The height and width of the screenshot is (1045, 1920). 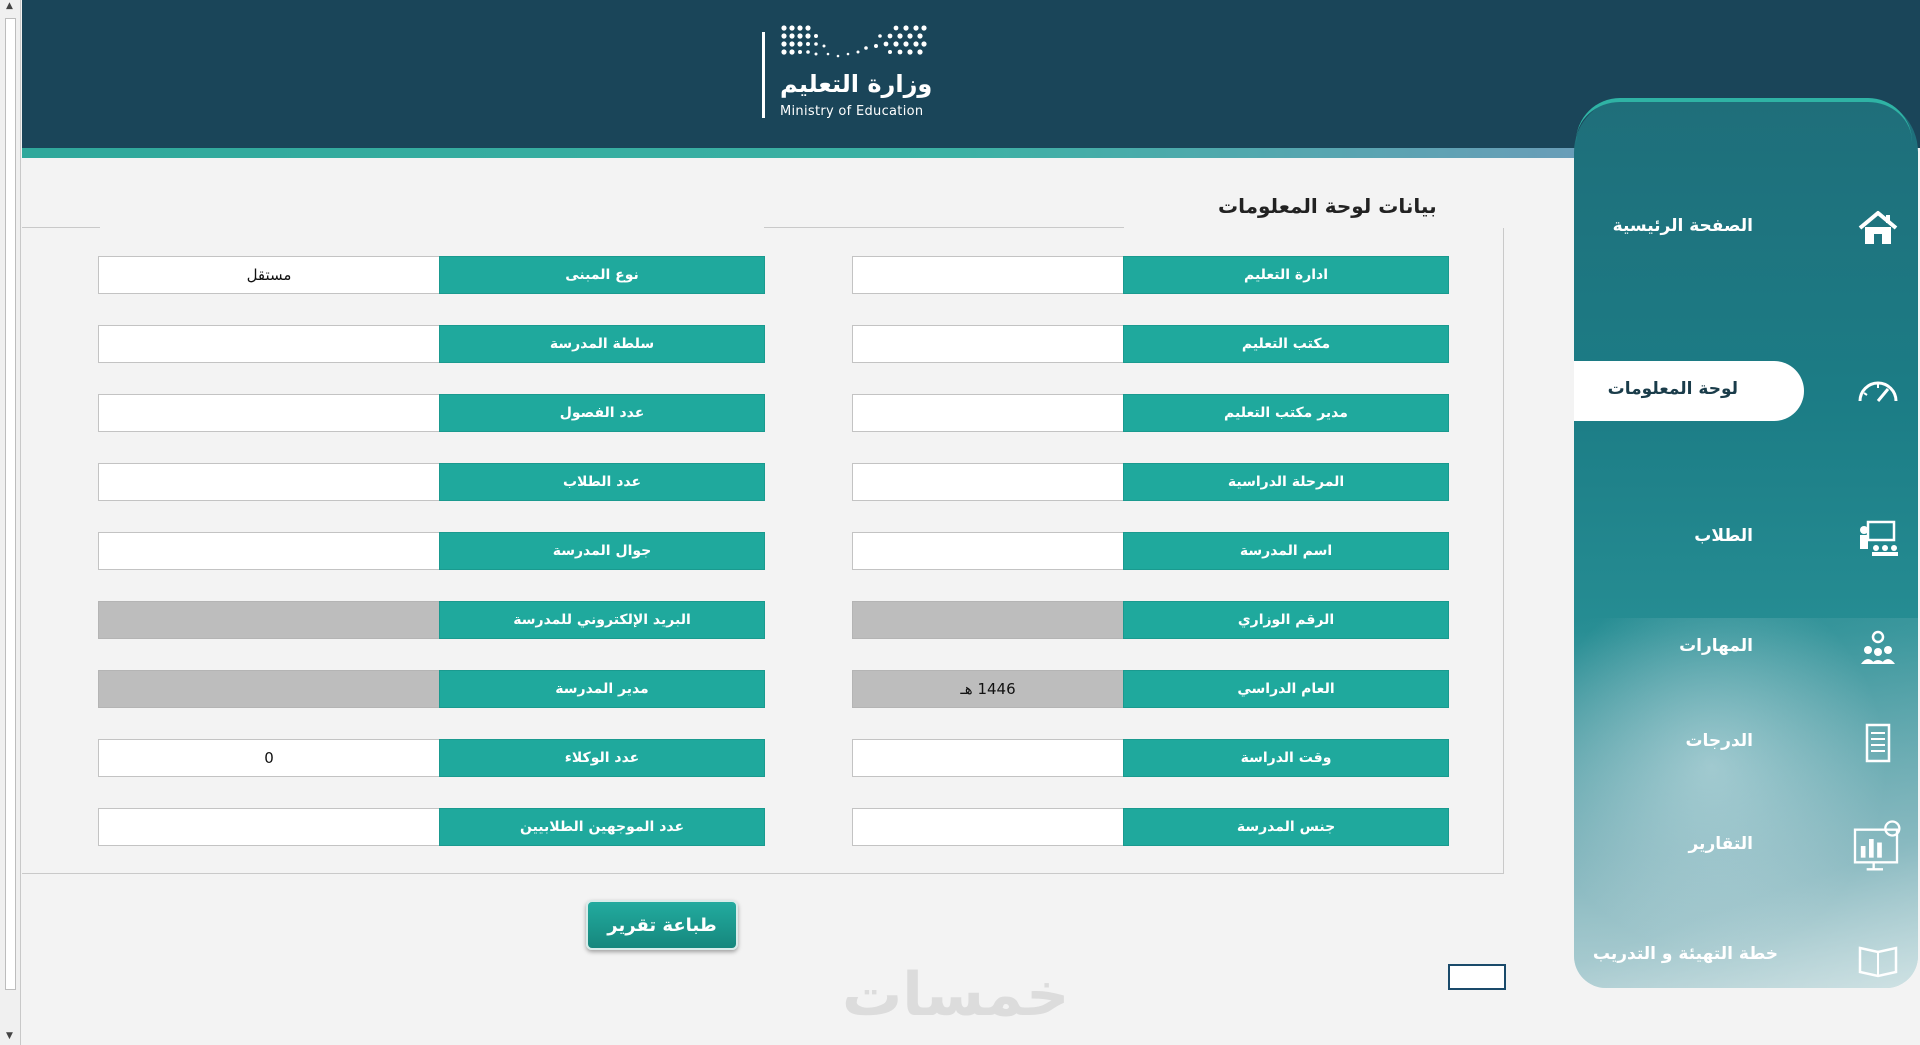 What do you see at coordinates (602, 758) in the screenshot?
I see `field-label: عدد الوكلاء` at bounding box center [602, 758].